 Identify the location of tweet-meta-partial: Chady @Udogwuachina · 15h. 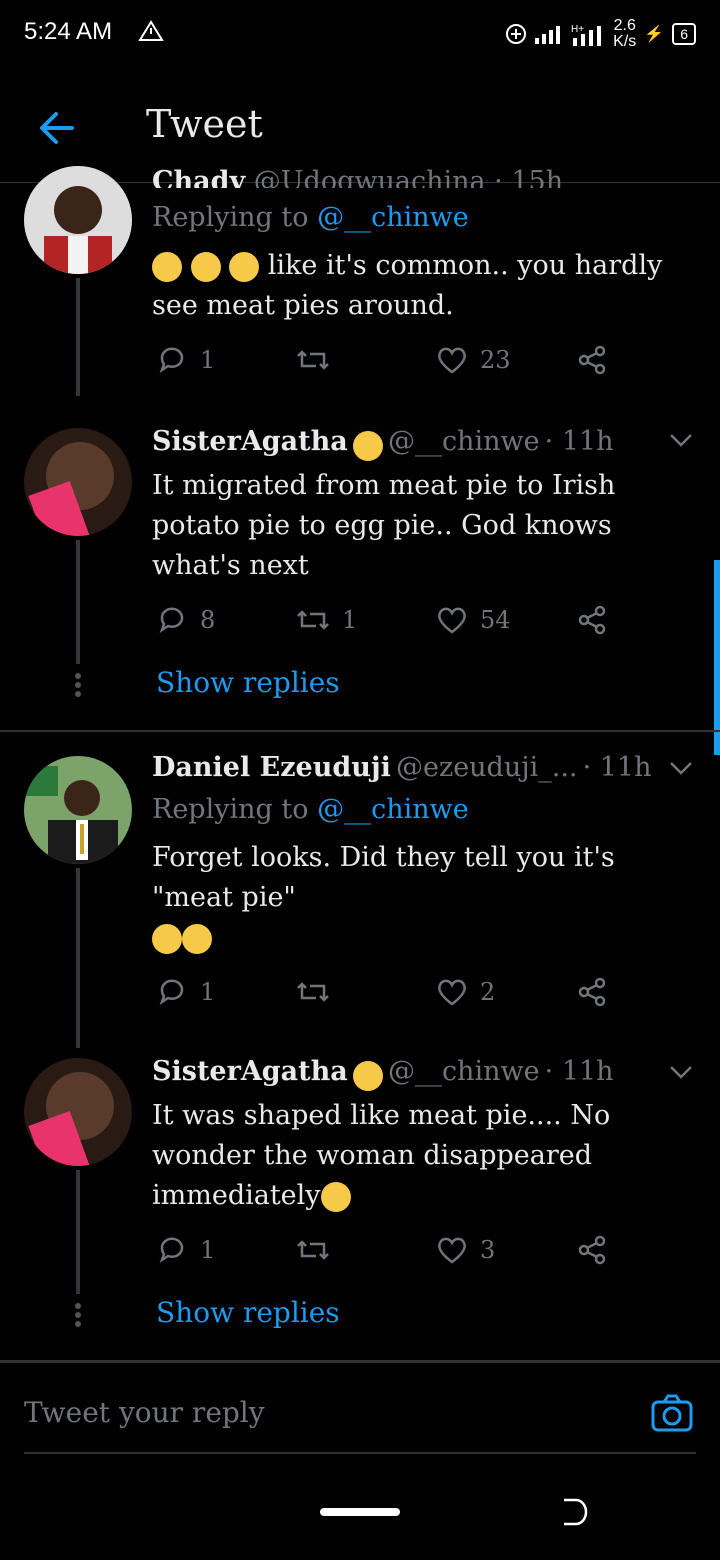
(358, 177).